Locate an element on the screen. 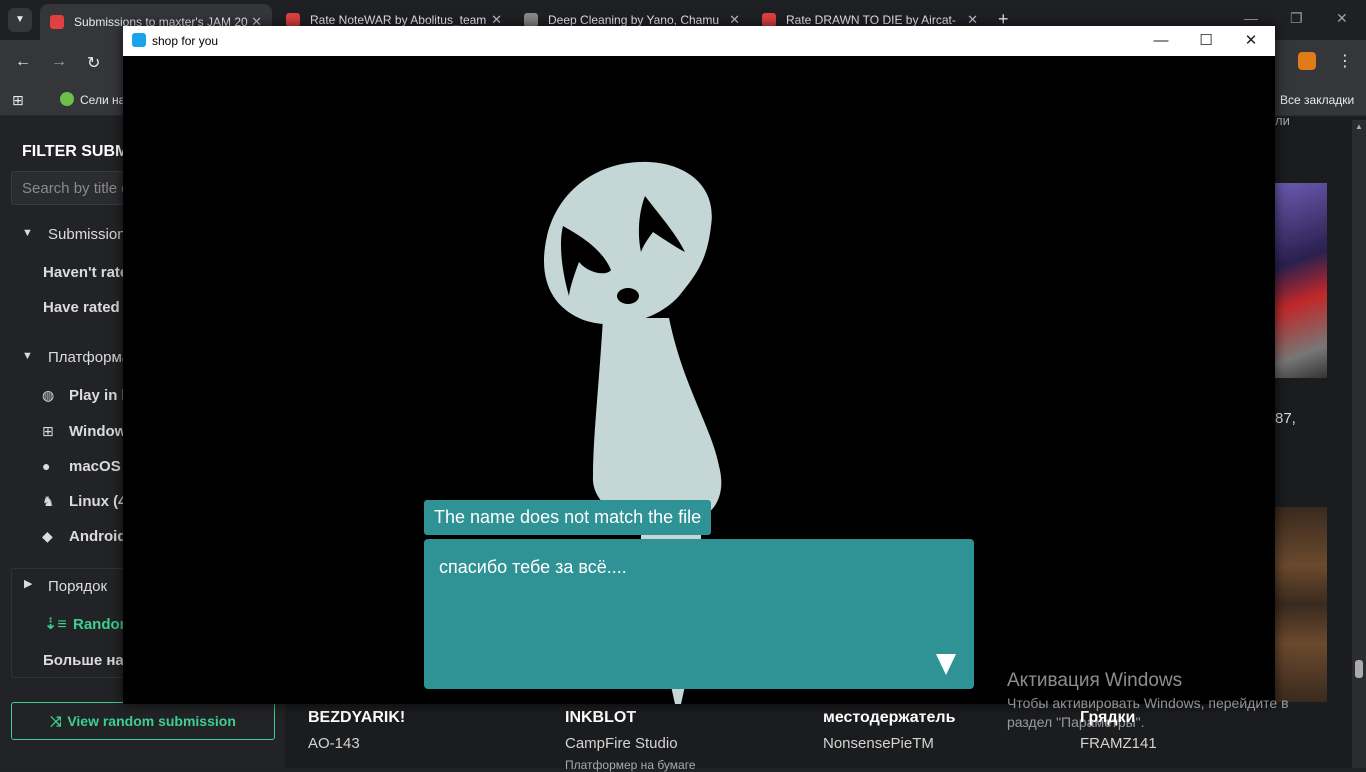 The image size is (1366, 772). menu-icon: ⋮ is located at coordinates (1345, 61).